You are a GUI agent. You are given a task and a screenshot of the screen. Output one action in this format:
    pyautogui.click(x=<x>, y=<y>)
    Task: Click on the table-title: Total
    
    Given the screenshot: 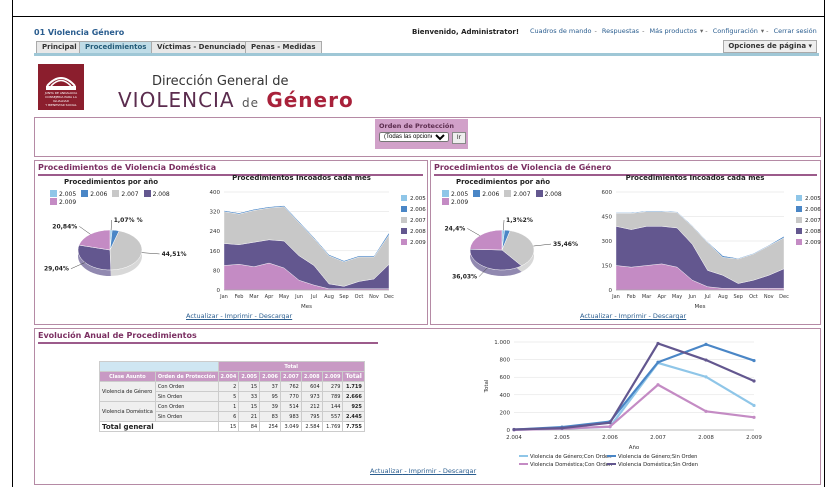 What is the action you would take?
    pyautogui.click(x=291, y=366)
    